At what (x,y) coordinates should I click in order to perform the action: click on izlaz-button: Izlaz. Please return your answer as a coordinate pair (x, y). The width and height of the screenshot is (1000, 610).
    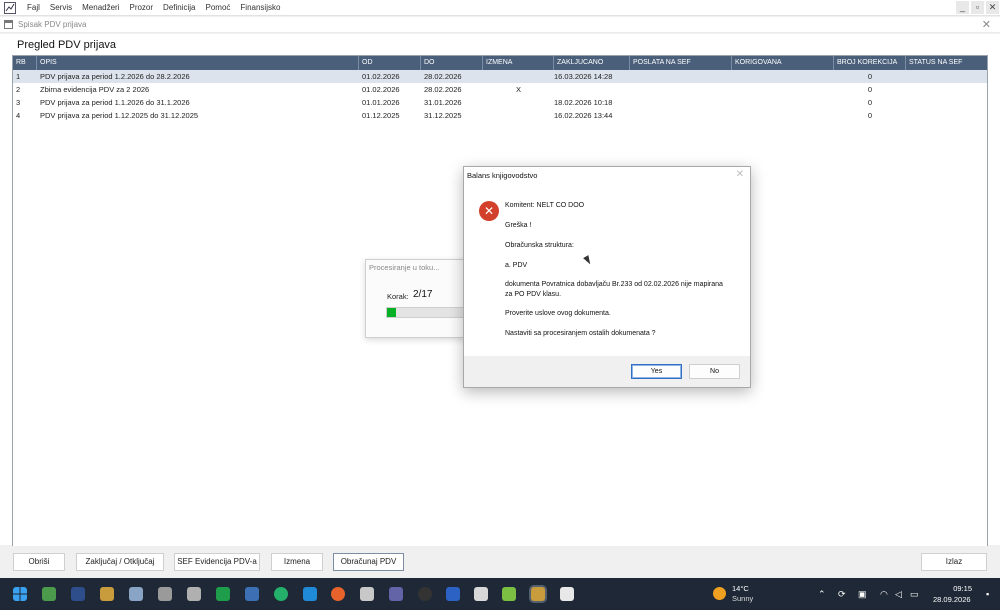
    Looking at the image, I should click on (954, 562).